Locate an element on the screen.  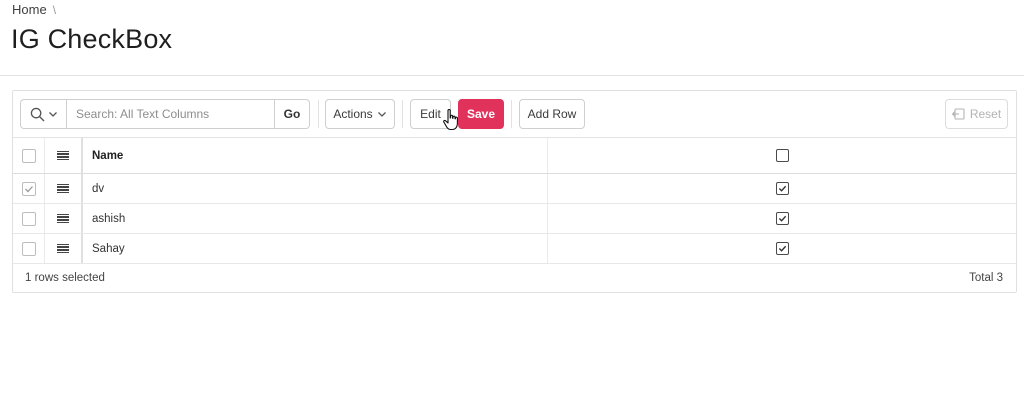
breadcrumb: Home \ is located at coordinates (34, 9).